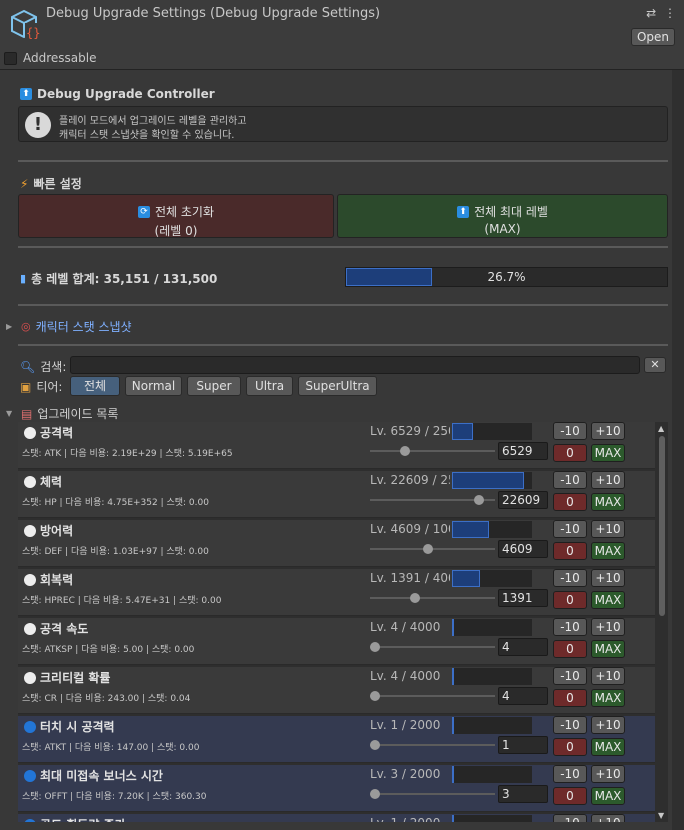  What do you see at coordinates (523, 500) in the screenshot?
I see `level-input: 22609` at bounding box center [523, 500].